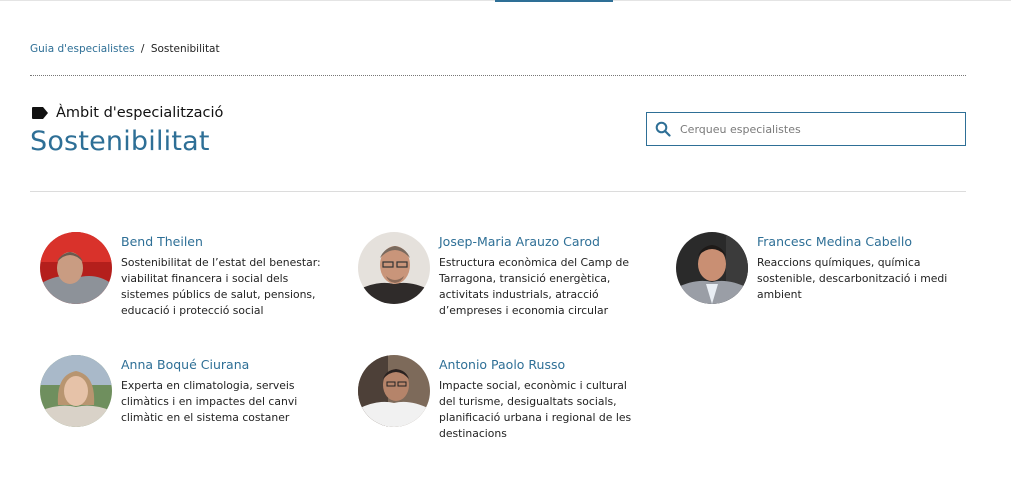  I want to click on page-title: Sostenibilitat, so click(120, 141).